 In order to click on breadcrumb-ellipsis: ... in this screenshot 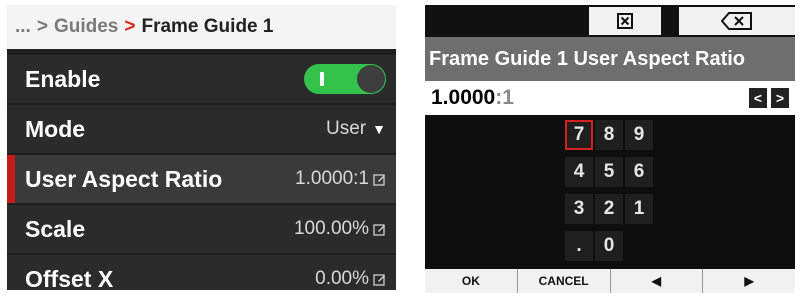, I will do `click(23, 27)`.